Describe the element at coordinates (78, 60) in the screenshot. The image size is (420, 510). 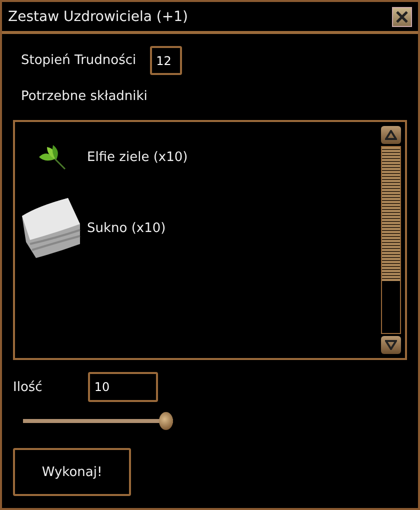
I see `difficulty-label: Stopień Trudności` at that location.